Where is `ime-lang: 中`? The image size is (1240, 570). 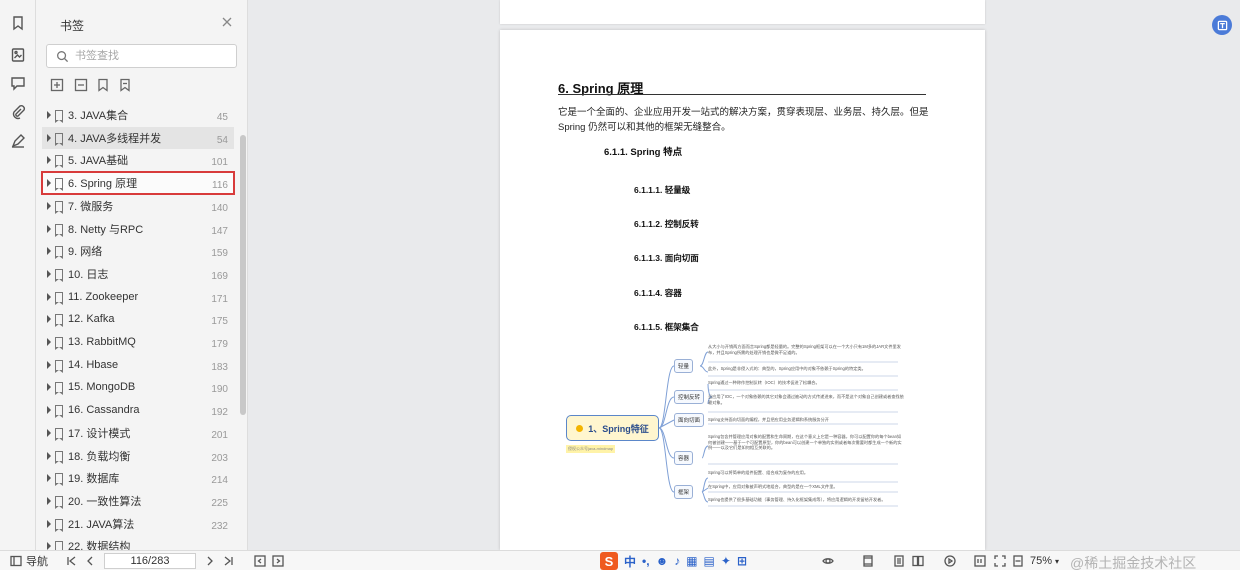 ime-lang: 中 is located at coordinates (630, 561).